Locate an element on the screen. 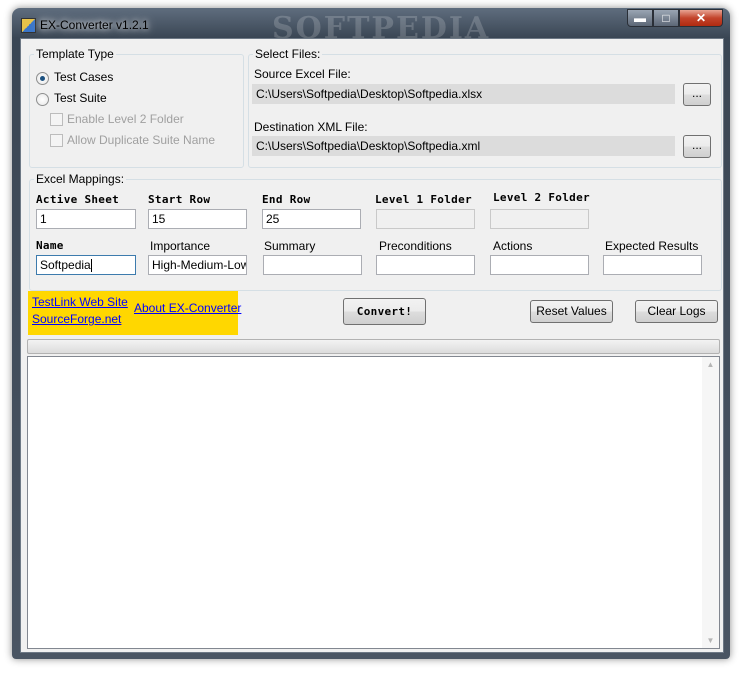 The width and height of the screenshot is (752, 679). radio-test-cases is located at coordinates (42, 78).